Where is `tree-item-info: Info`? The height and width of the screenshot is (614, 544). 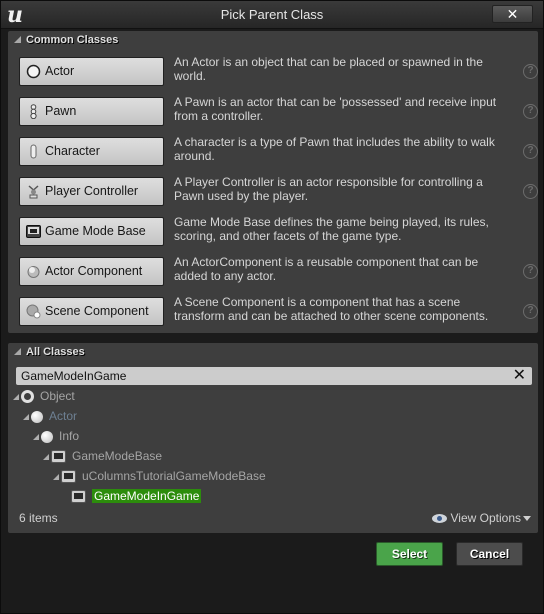
tree-item-info: Info is located at coordinates (56, 436).